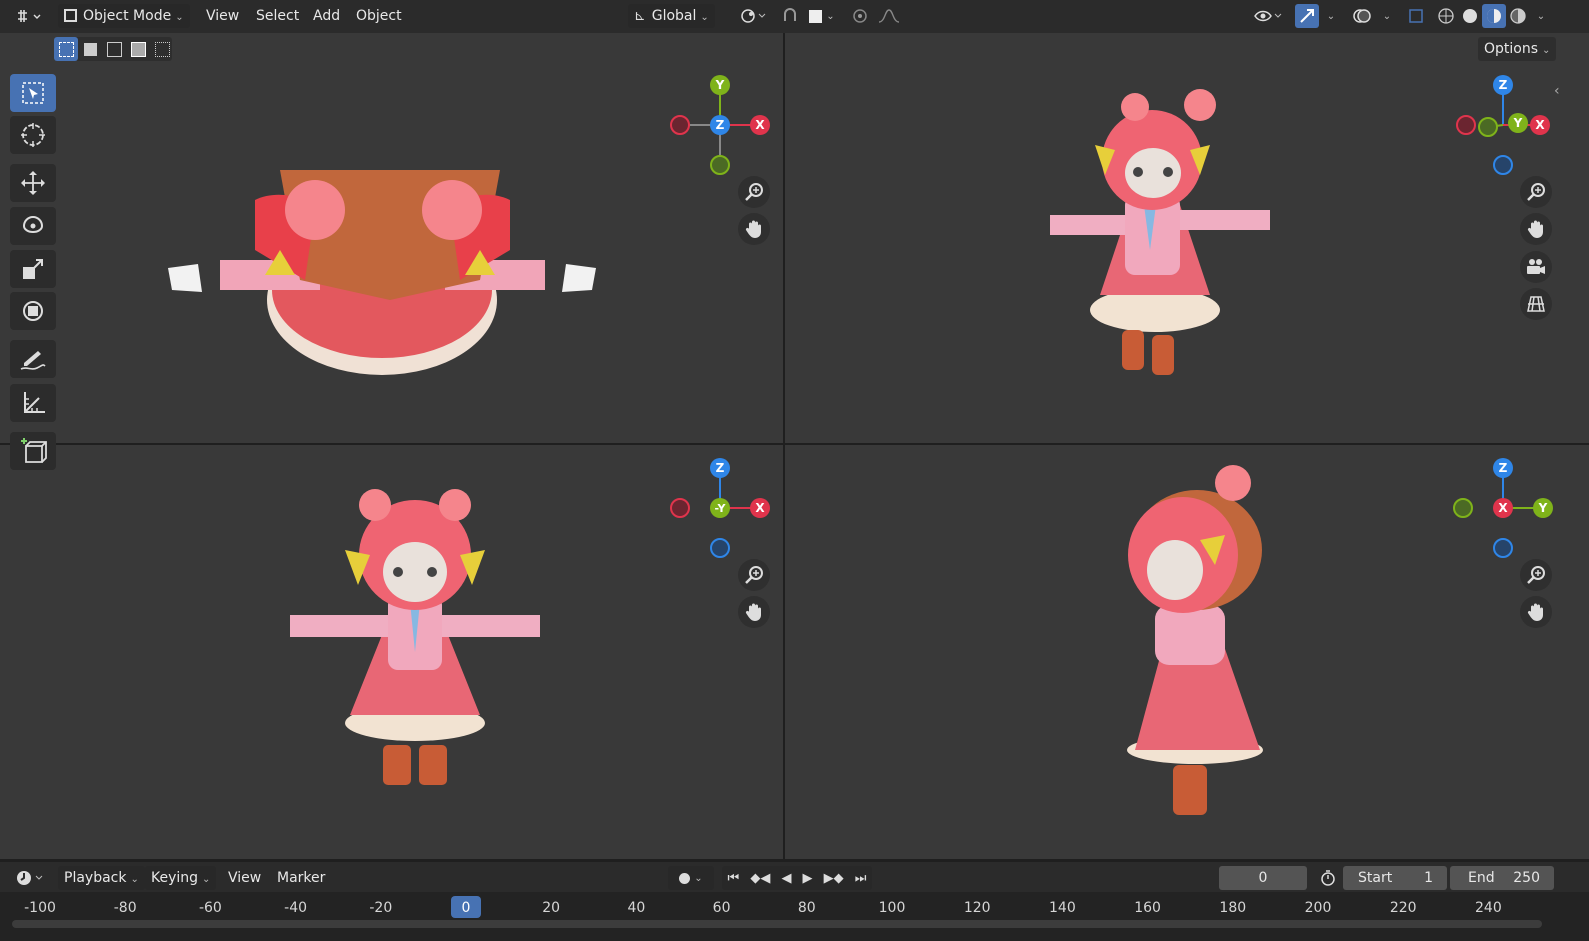 The width and height of the screenshot is (1589, 941). What do you see at coordinates (1263, 878) in the screenshot?
I see `current-frame-field: 0` at bounding box center [1263, 878].